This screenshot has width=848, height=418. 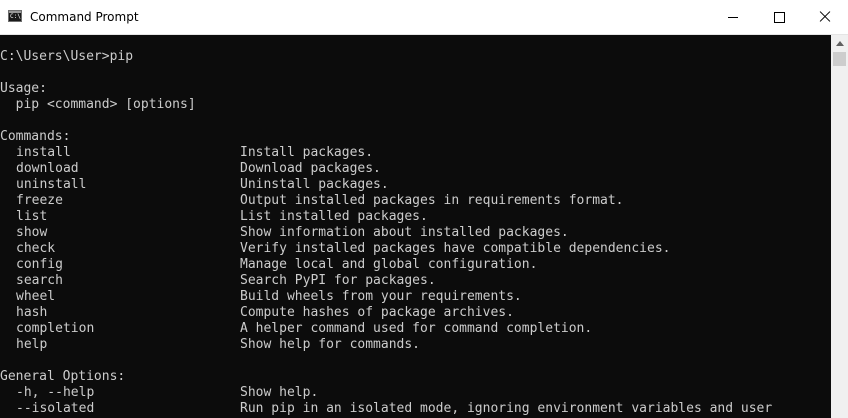 I want to click on close-icon, so click(x=825, y=17).